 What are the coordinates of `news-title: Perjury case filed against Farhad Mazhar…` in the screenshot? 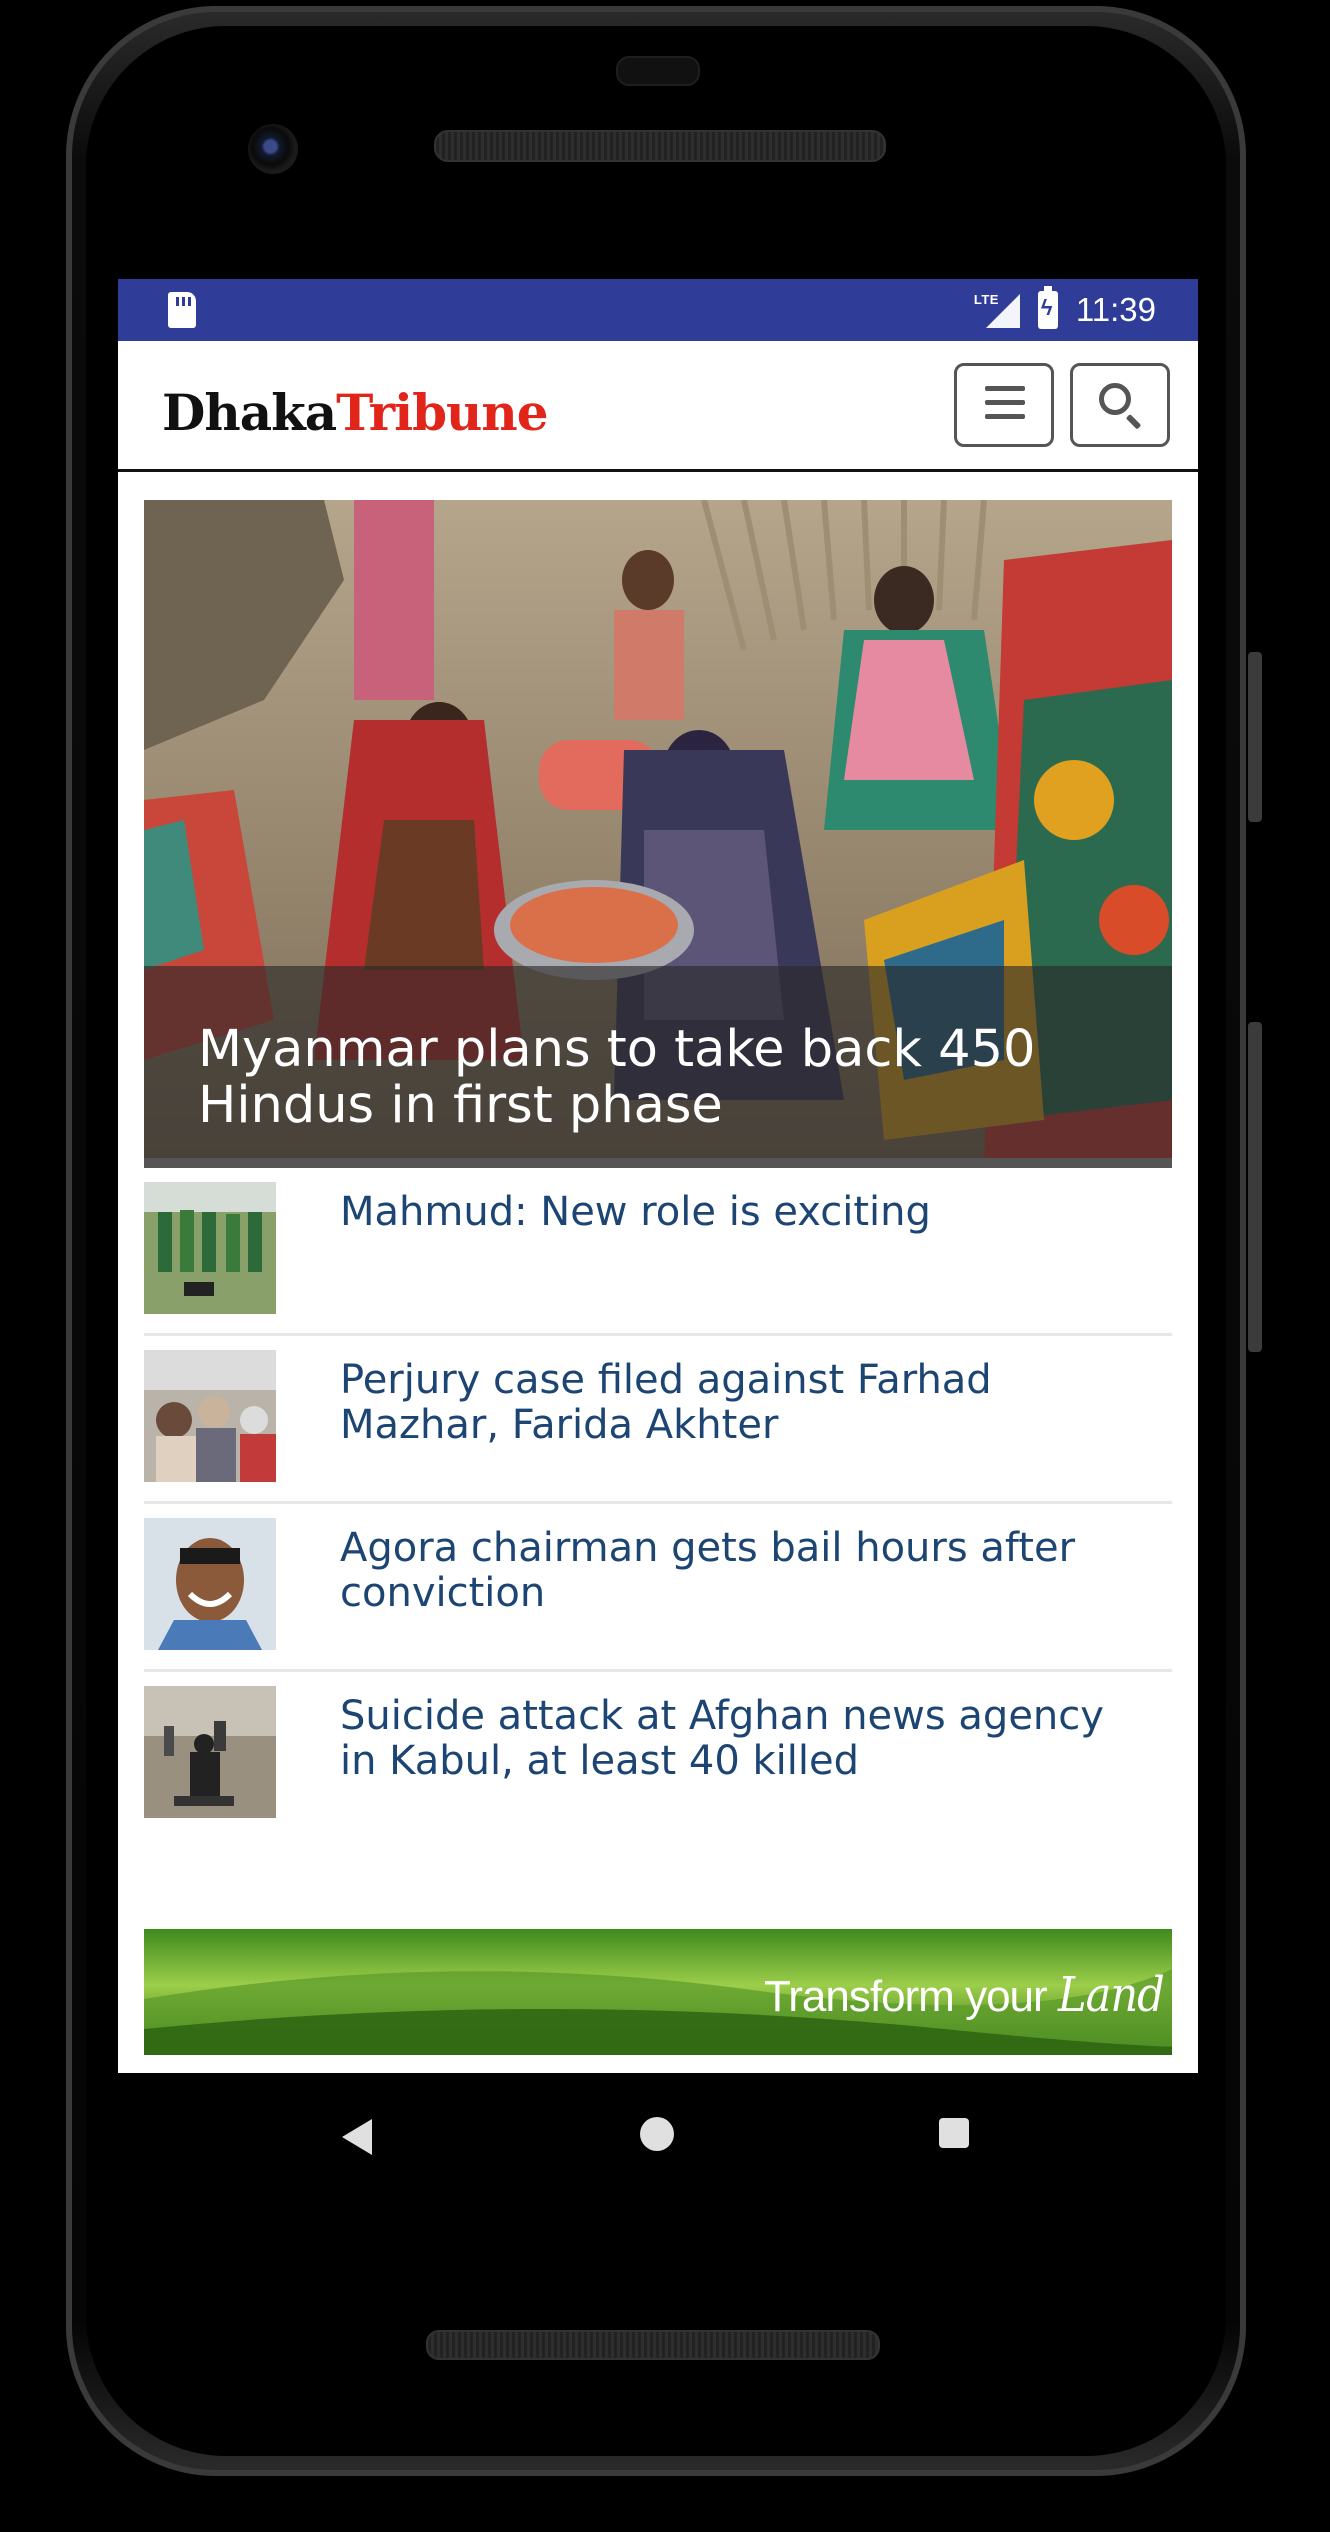 It's located at (756, 1429).